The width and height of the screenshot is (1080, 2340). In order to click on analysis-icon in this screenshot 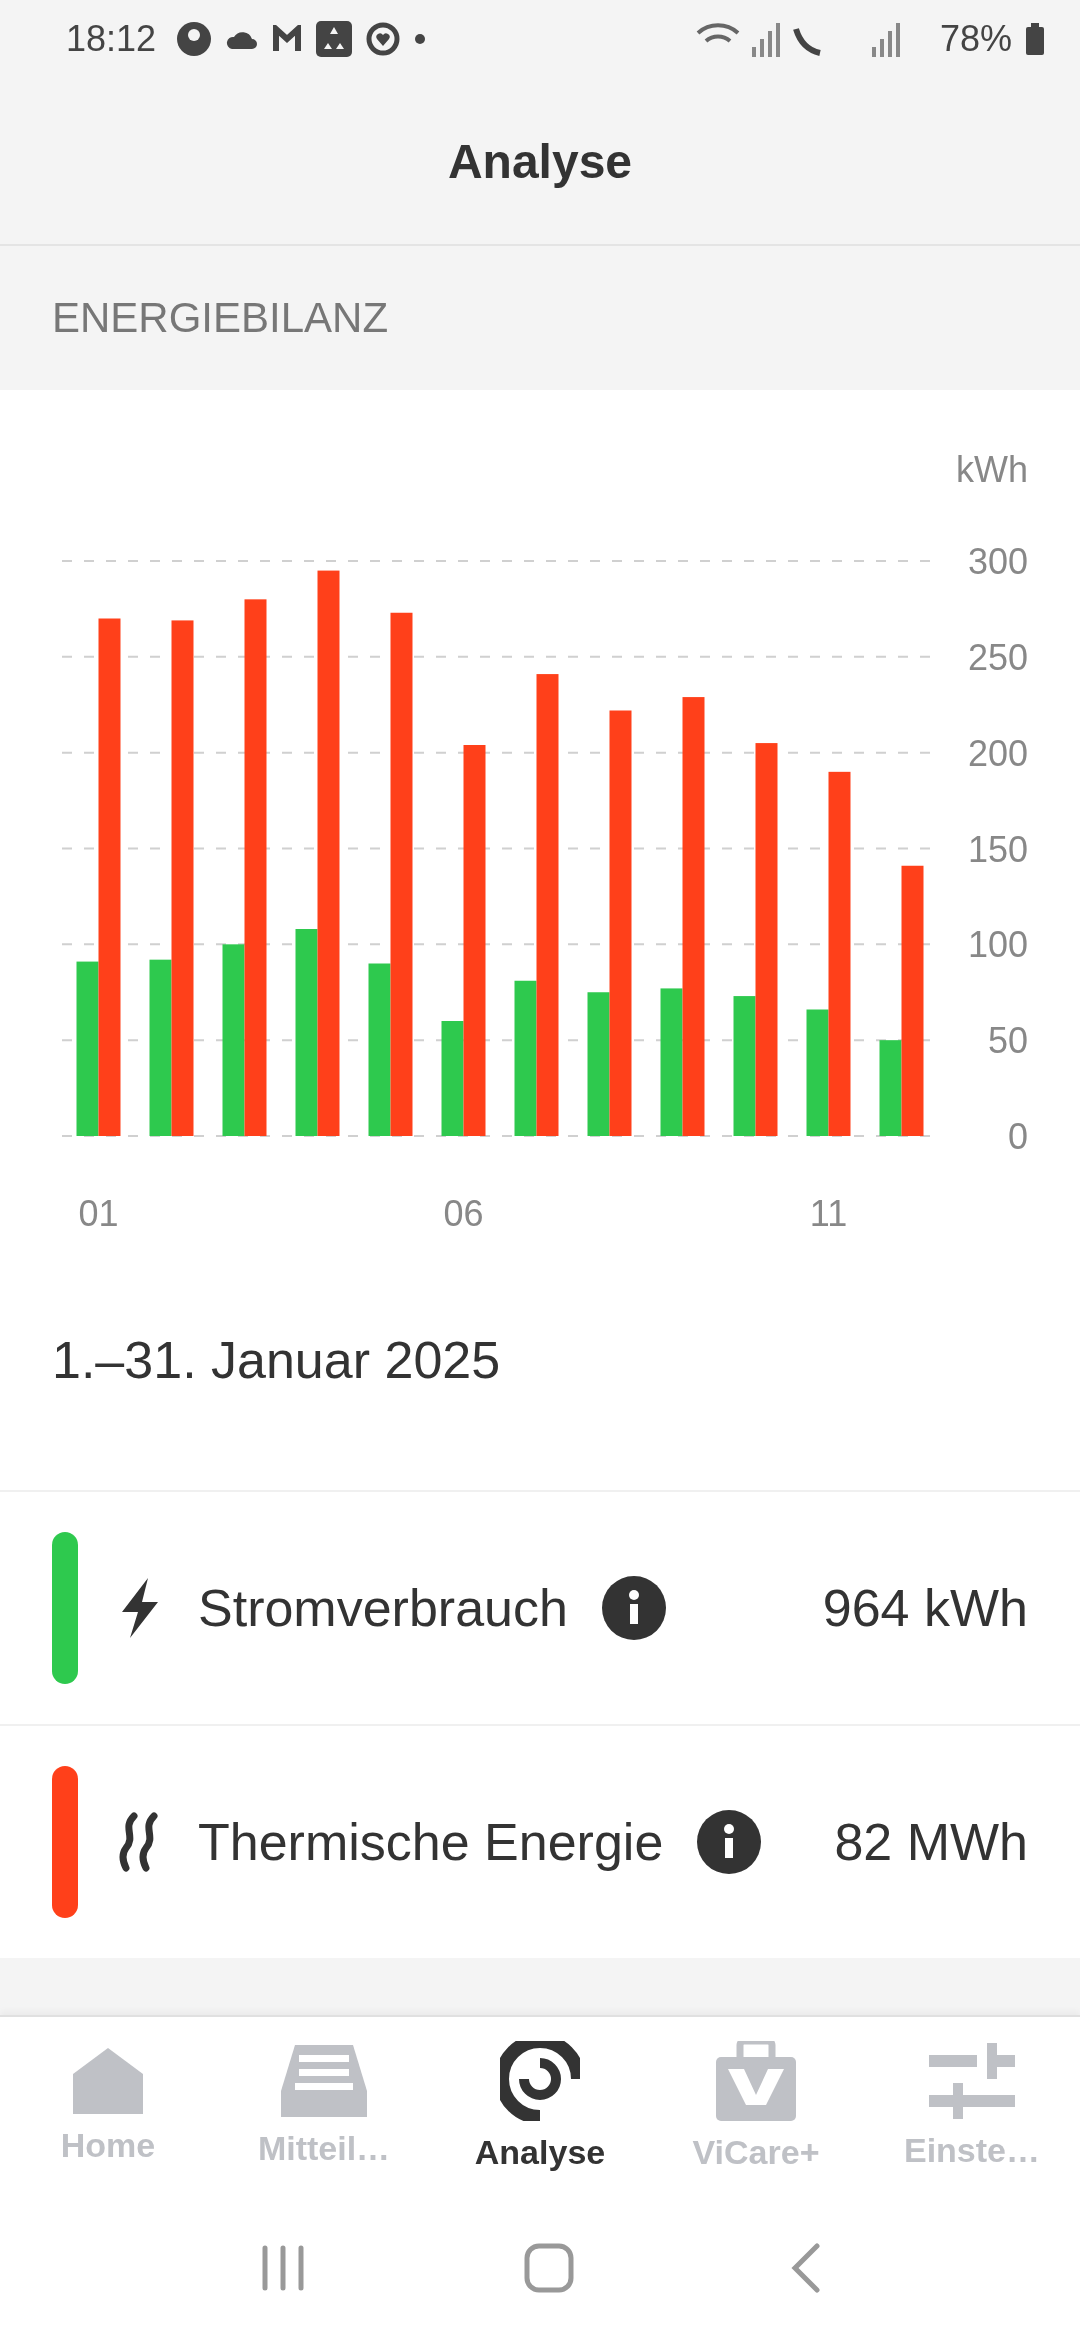, I will do `click(540, 2081)`.